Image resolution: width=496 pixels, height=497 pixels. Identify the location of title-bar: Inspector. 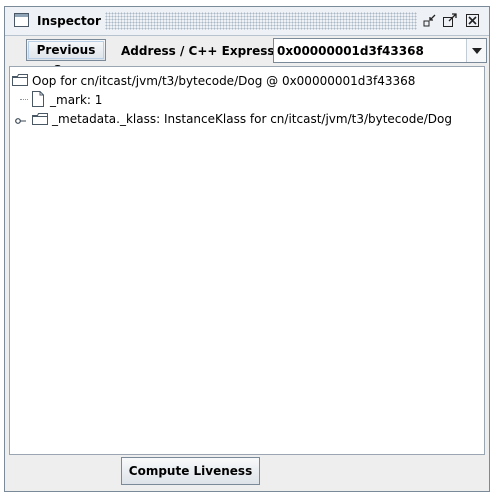
(247, 21).